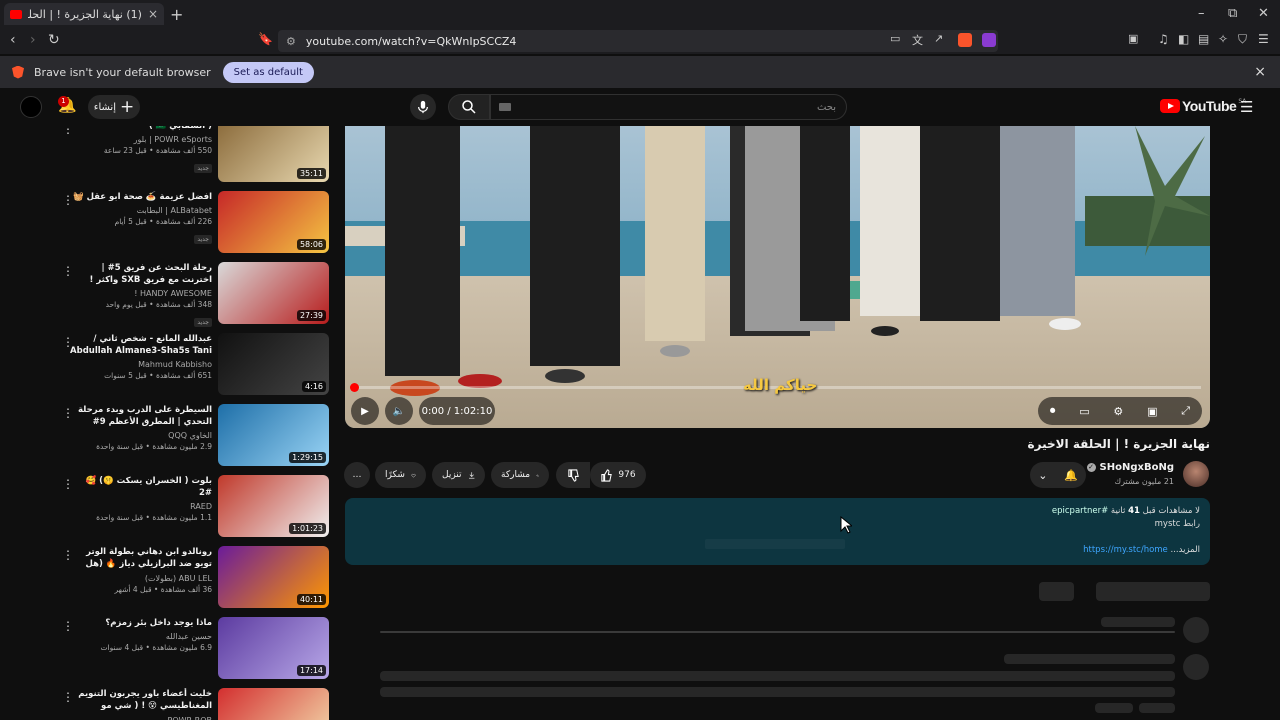  What do you see at coordinates (176, 14) in the screenshot?
I see `new-tab-button: +` at bounding box center [176, 14].